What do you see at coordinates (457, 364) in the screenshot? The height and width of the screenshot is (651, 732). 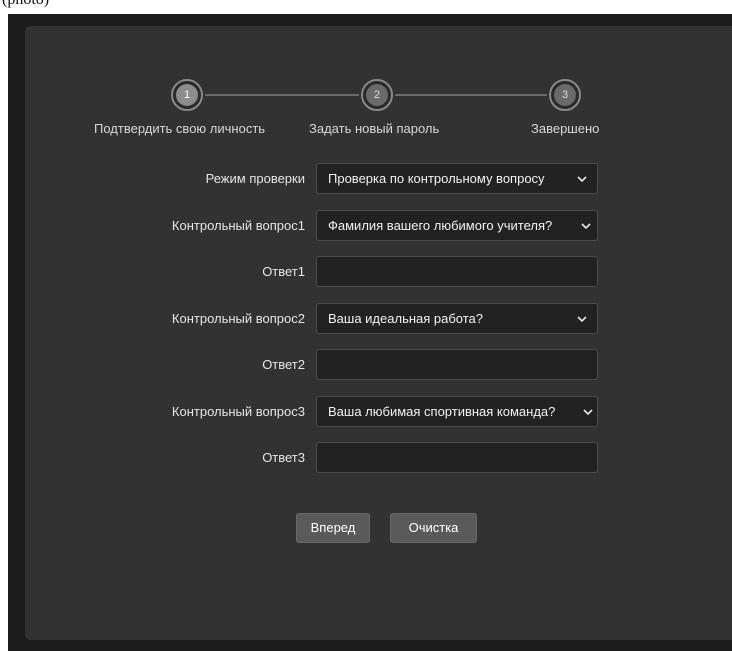 I see `answer2-input` at bounding box center [457, 364].